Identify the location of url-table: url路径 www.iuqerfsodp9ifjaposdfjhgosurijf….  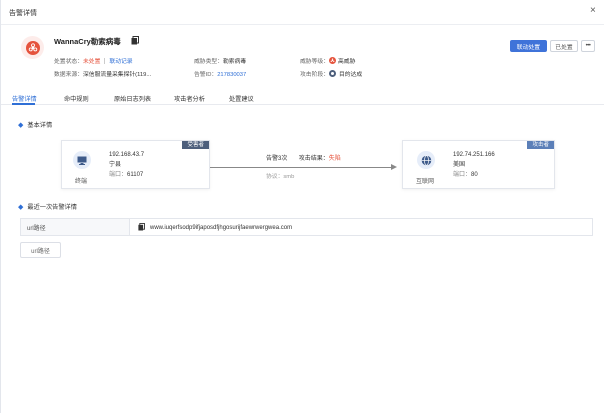
(306, 227).